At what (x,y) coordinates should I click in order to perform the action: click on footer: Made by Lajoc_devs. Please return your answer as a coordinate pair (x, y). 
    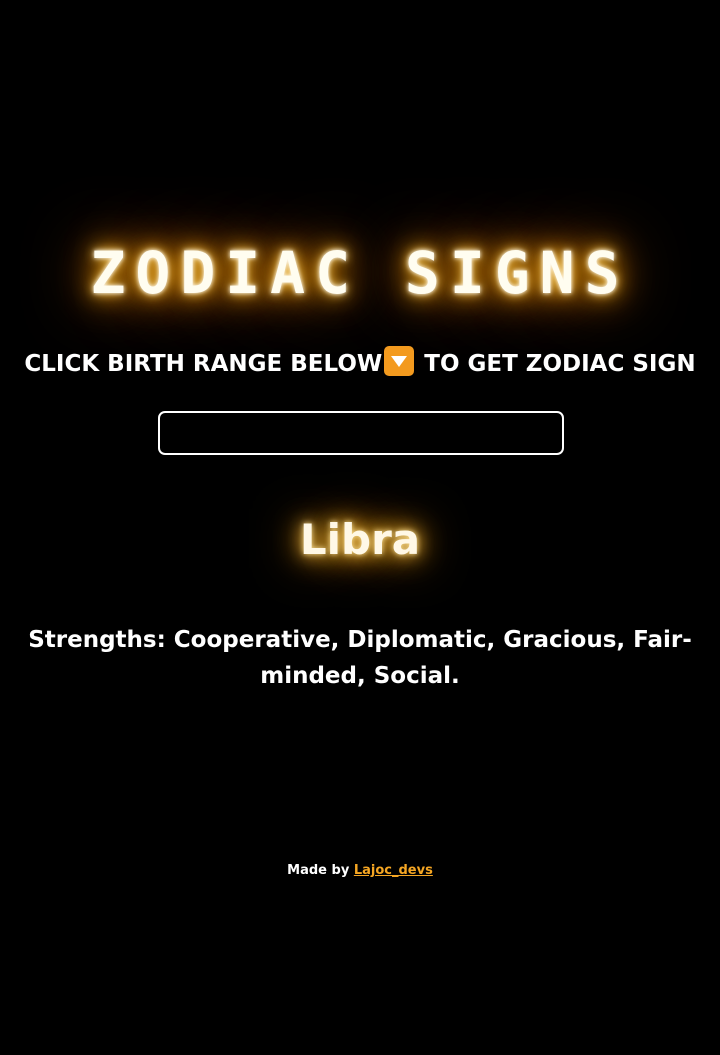
    Looking at the image, I should click on (360, 871).